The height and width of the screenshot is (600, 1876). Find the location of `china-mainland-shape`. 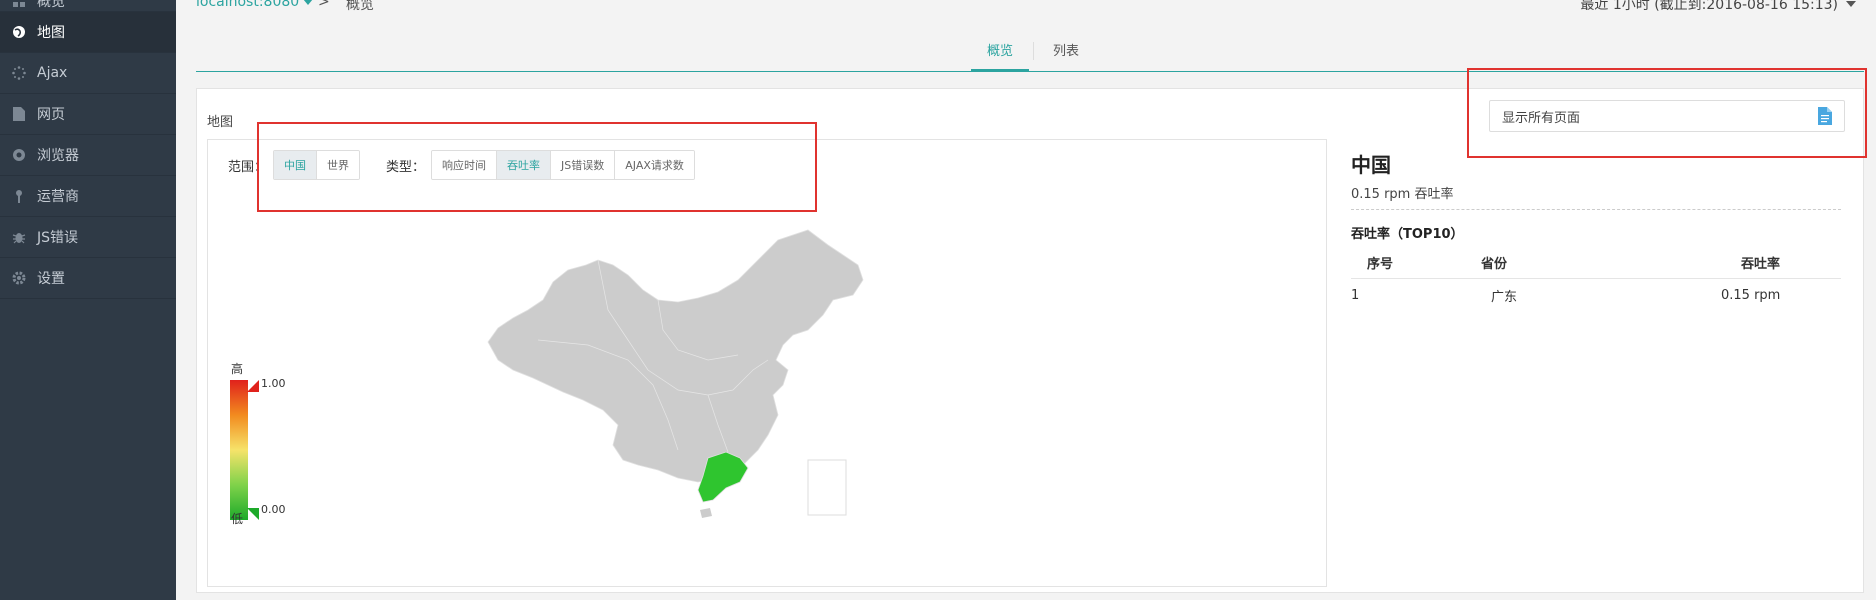

china-mainland-shape is located at coordinates (675, 356).